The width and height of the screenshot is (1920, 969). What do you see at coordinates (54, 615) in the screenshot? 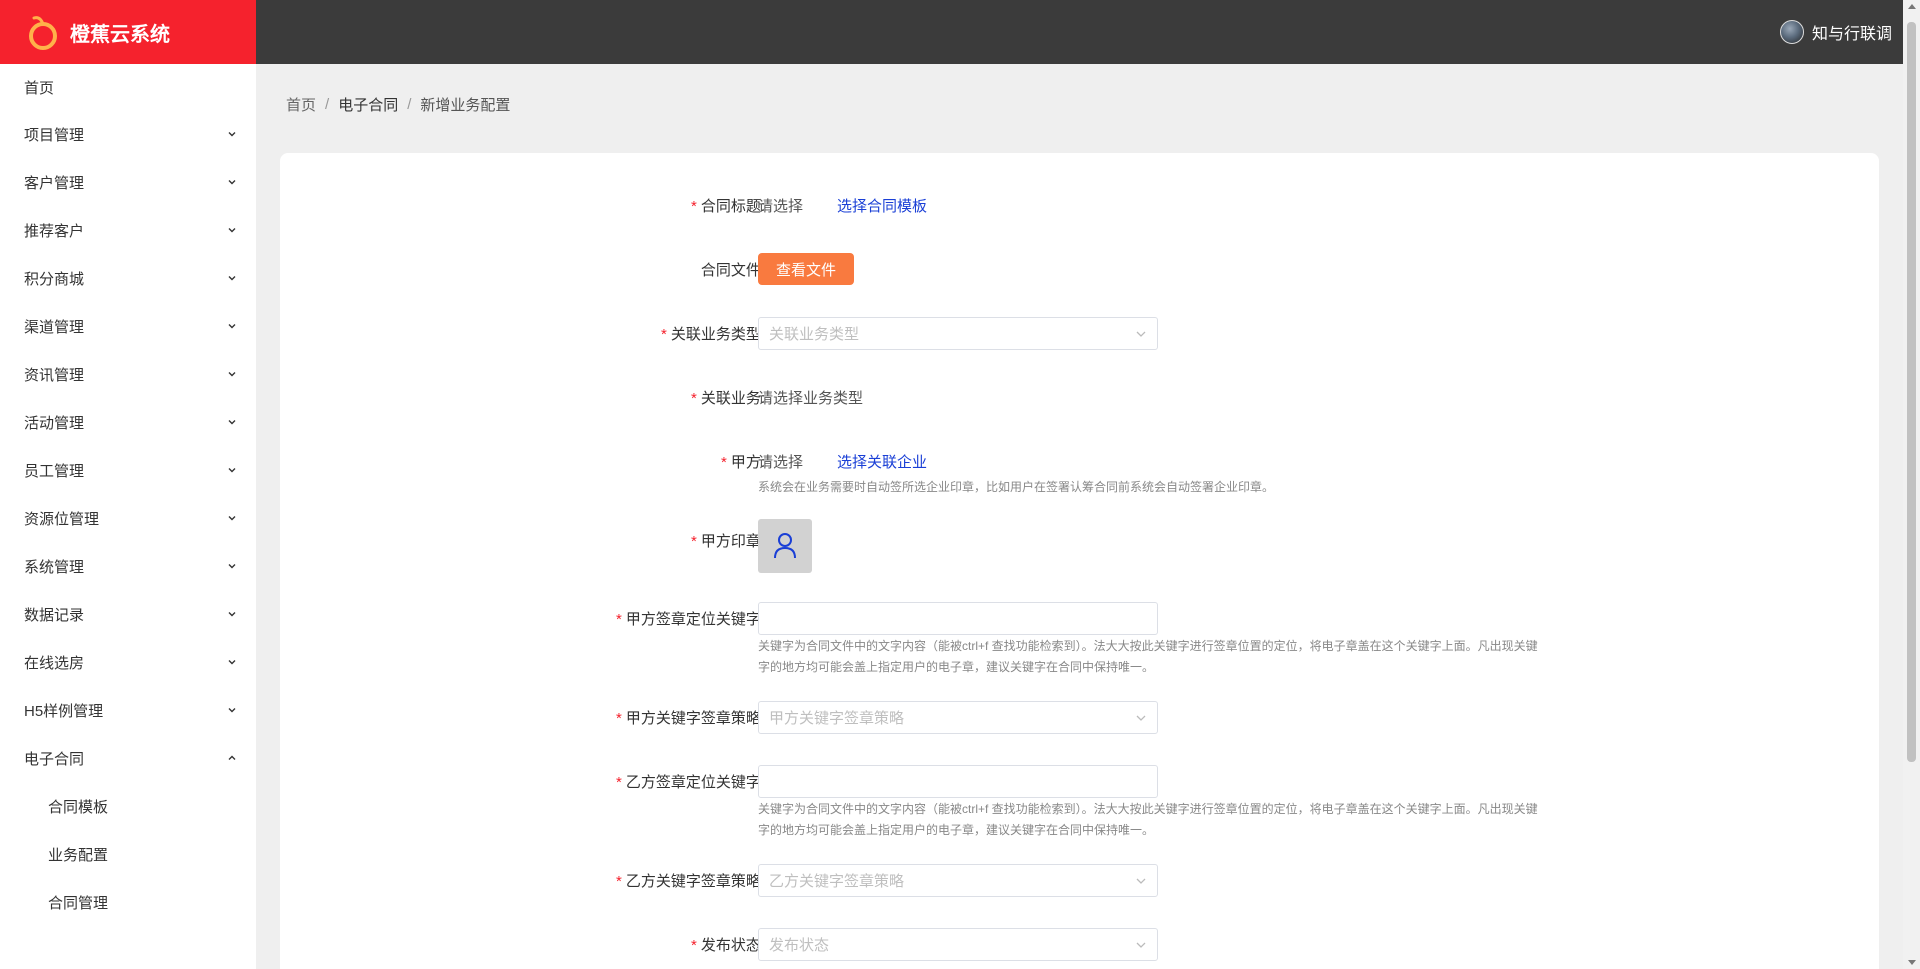
I see `sidebar-item-label: 数据记录` at bounding box center [54, 615].